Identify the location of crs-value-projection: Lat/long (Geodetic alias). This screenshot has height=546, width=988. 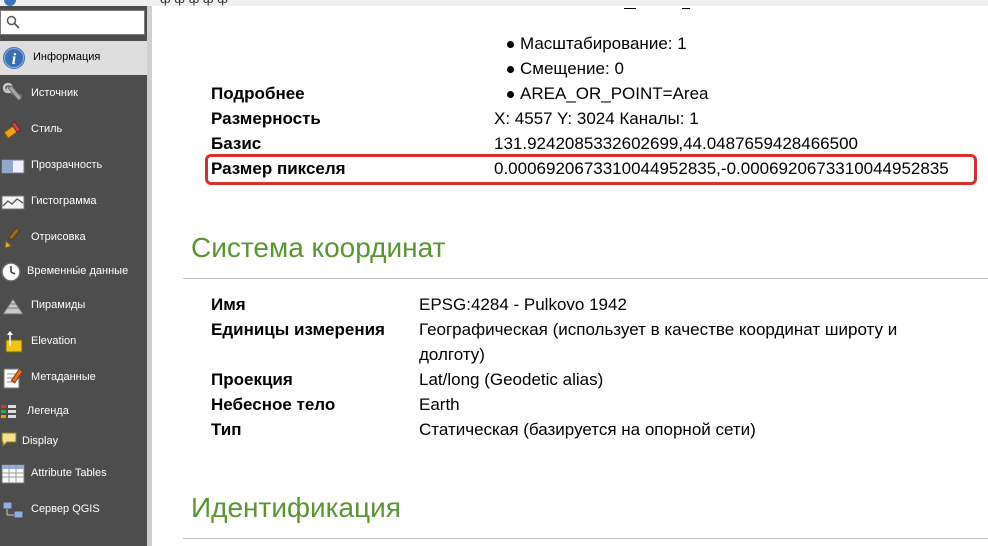
(511, 379).